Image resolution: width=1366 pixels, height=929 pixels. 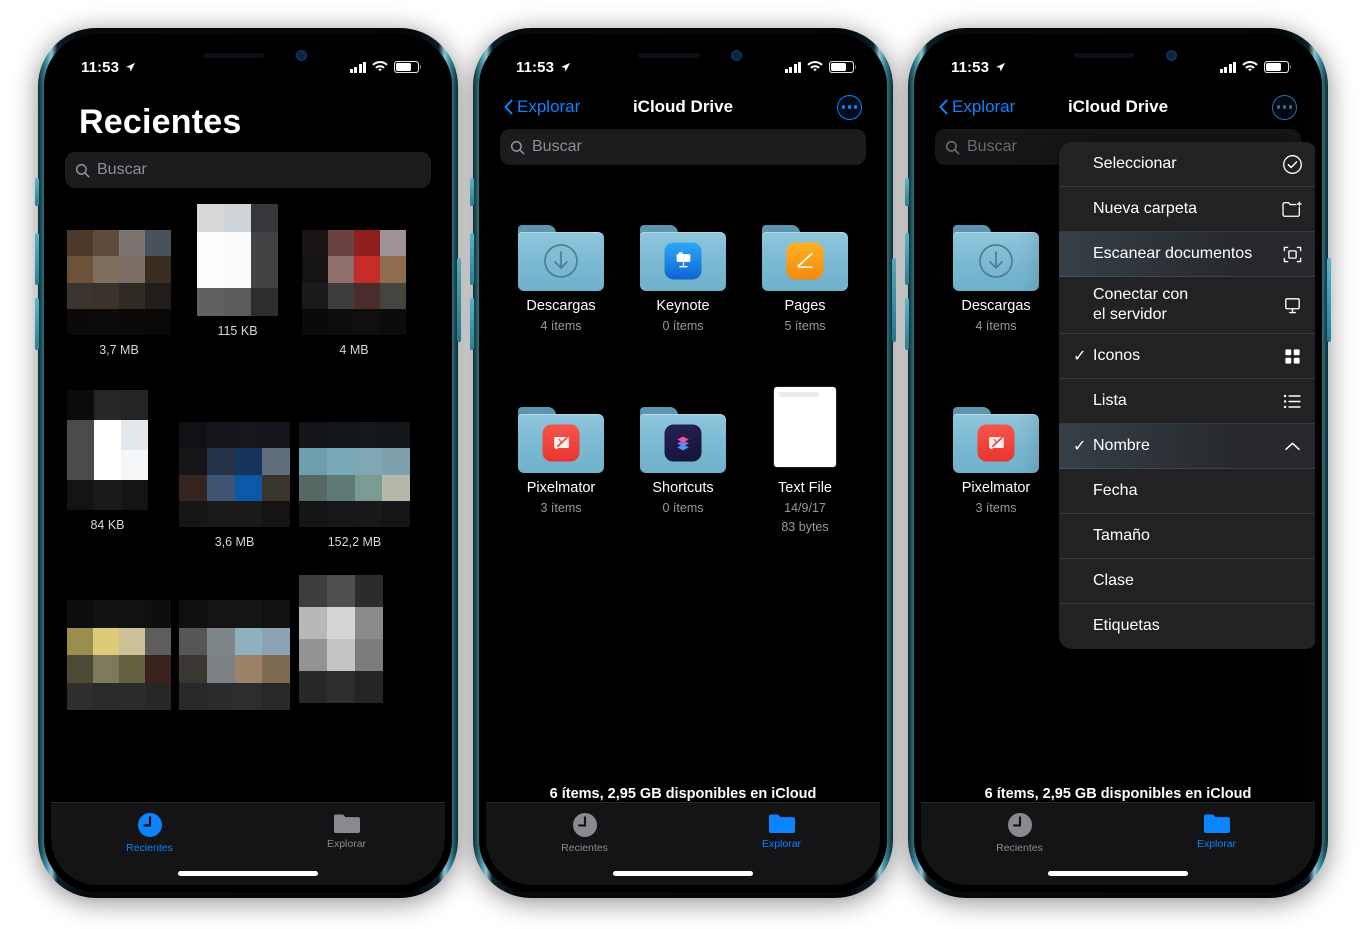 I want to click on menu-item-clase: Clase, so click(x=1187, y=581).